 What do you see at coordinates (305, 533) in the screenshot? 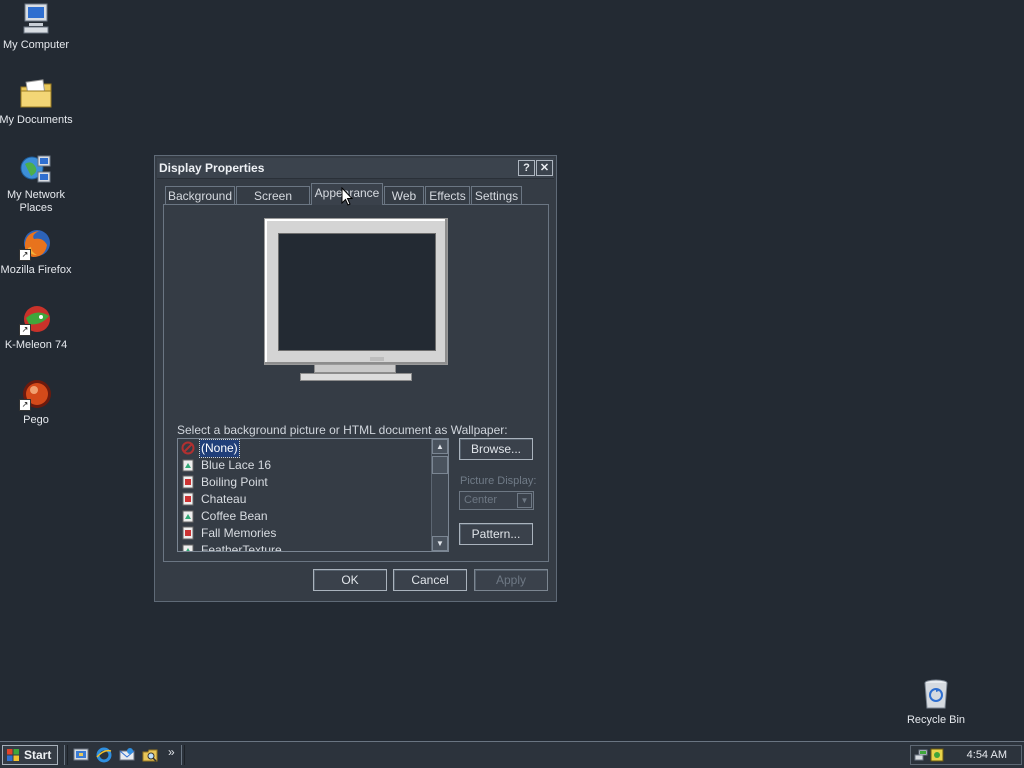
I see `list-item: Fall Memories` at bounding box center [305, 533].